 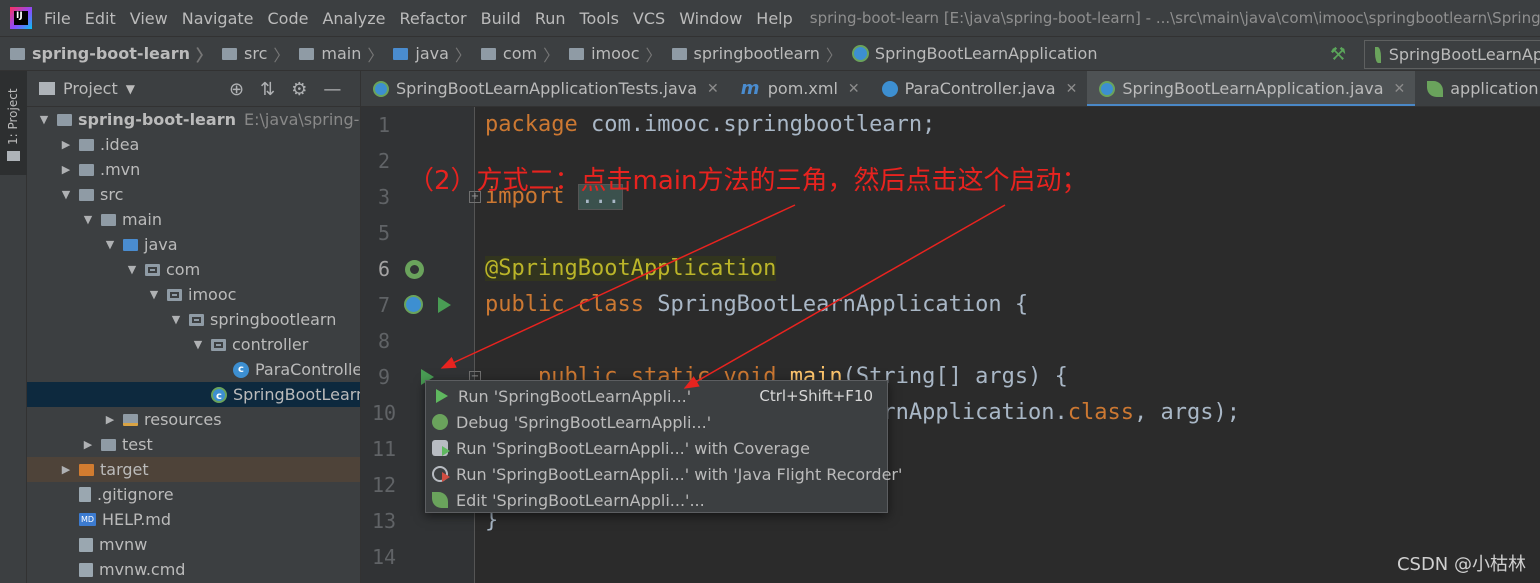 I want to click on tree-item: ▼ spring-boot-learn E:\java\spring-boot-, so click(x=193, y=119).